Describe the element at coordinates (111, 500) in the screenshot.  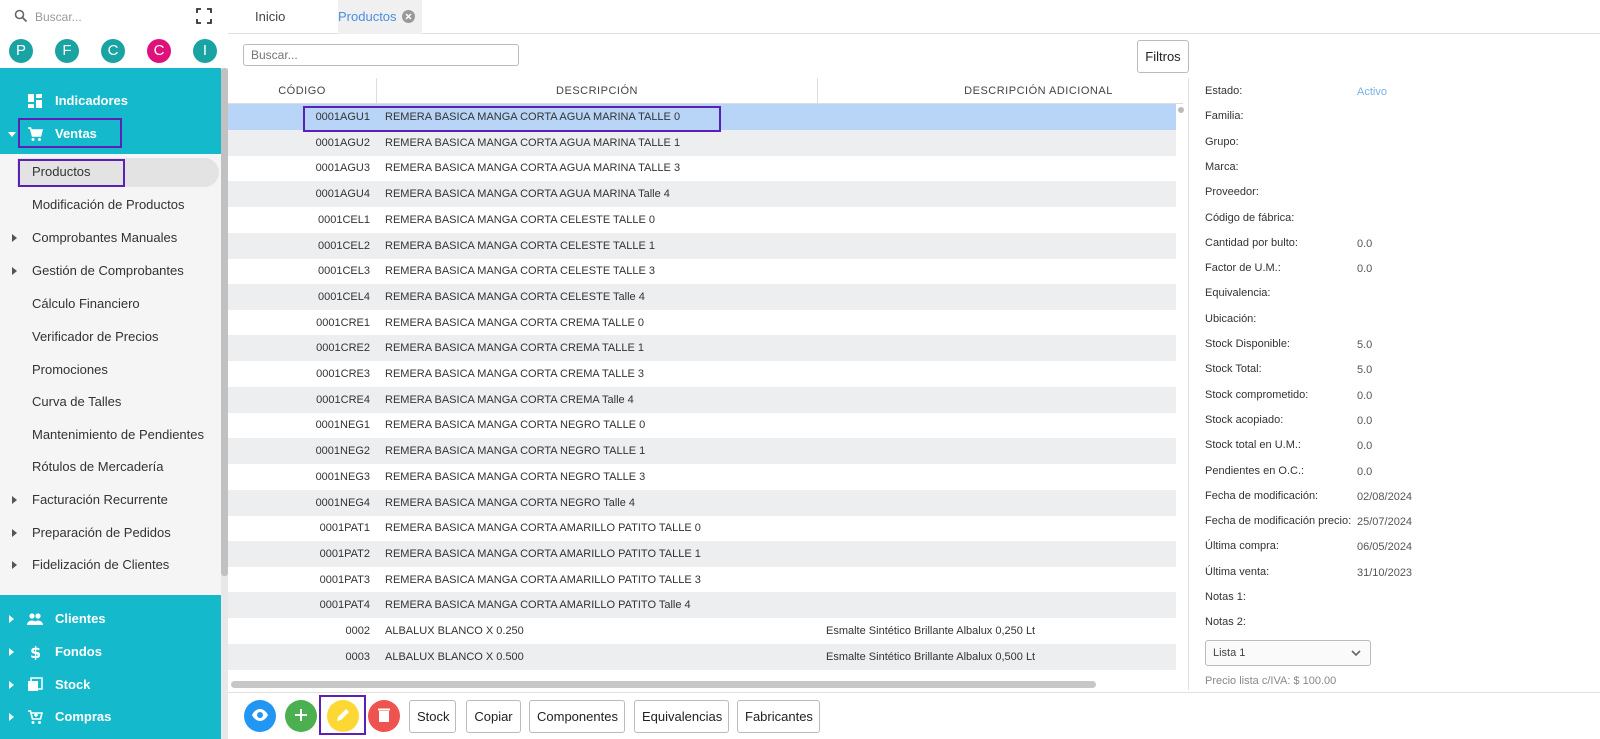
I see `sidebar-sub-facturacion-recurrente: Facturación Recurrente` at that location.